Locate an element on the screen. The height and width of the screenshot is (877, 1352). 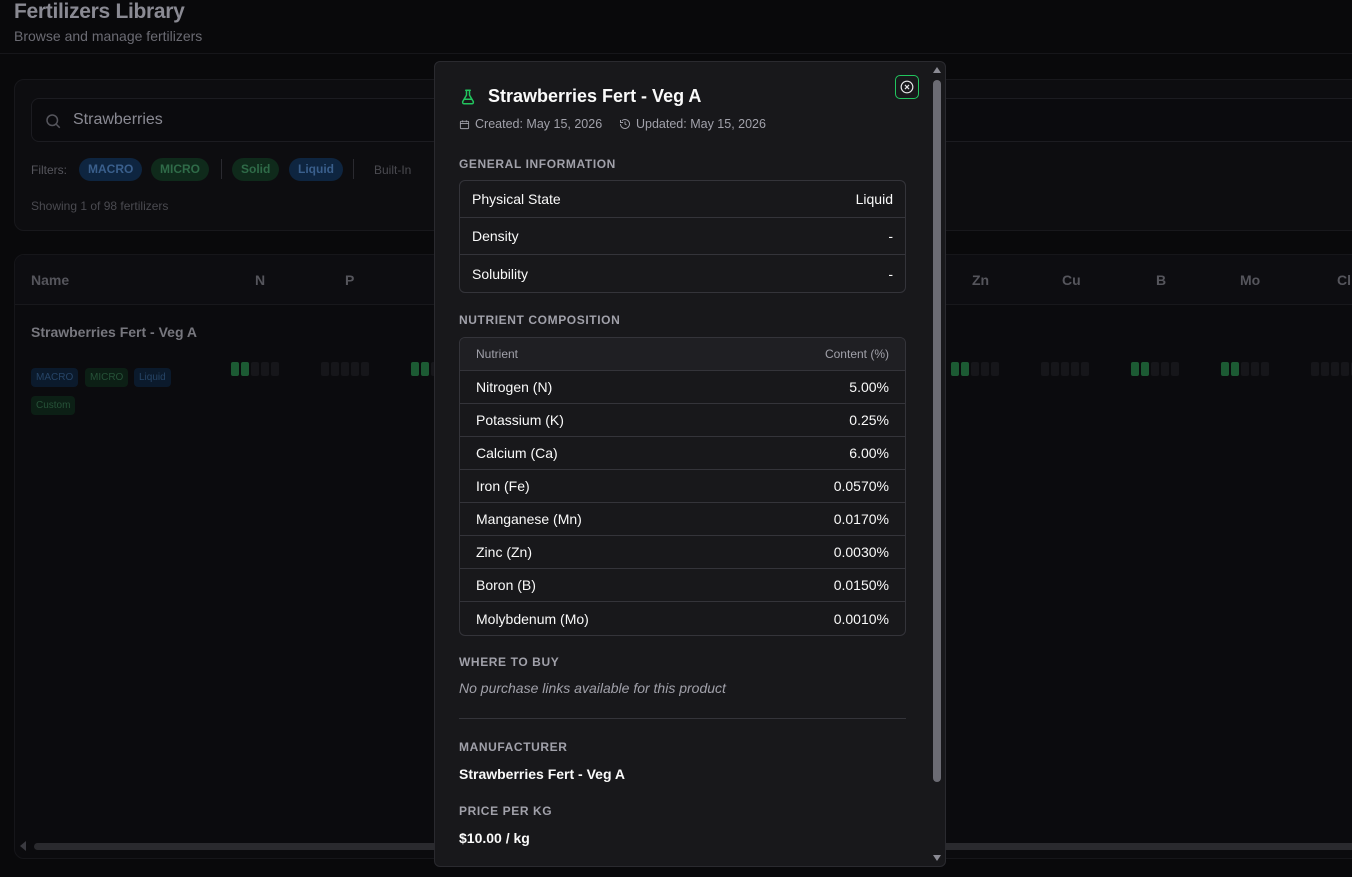
nutrient-value: 0.0030% is located at coordinates (861, 552).